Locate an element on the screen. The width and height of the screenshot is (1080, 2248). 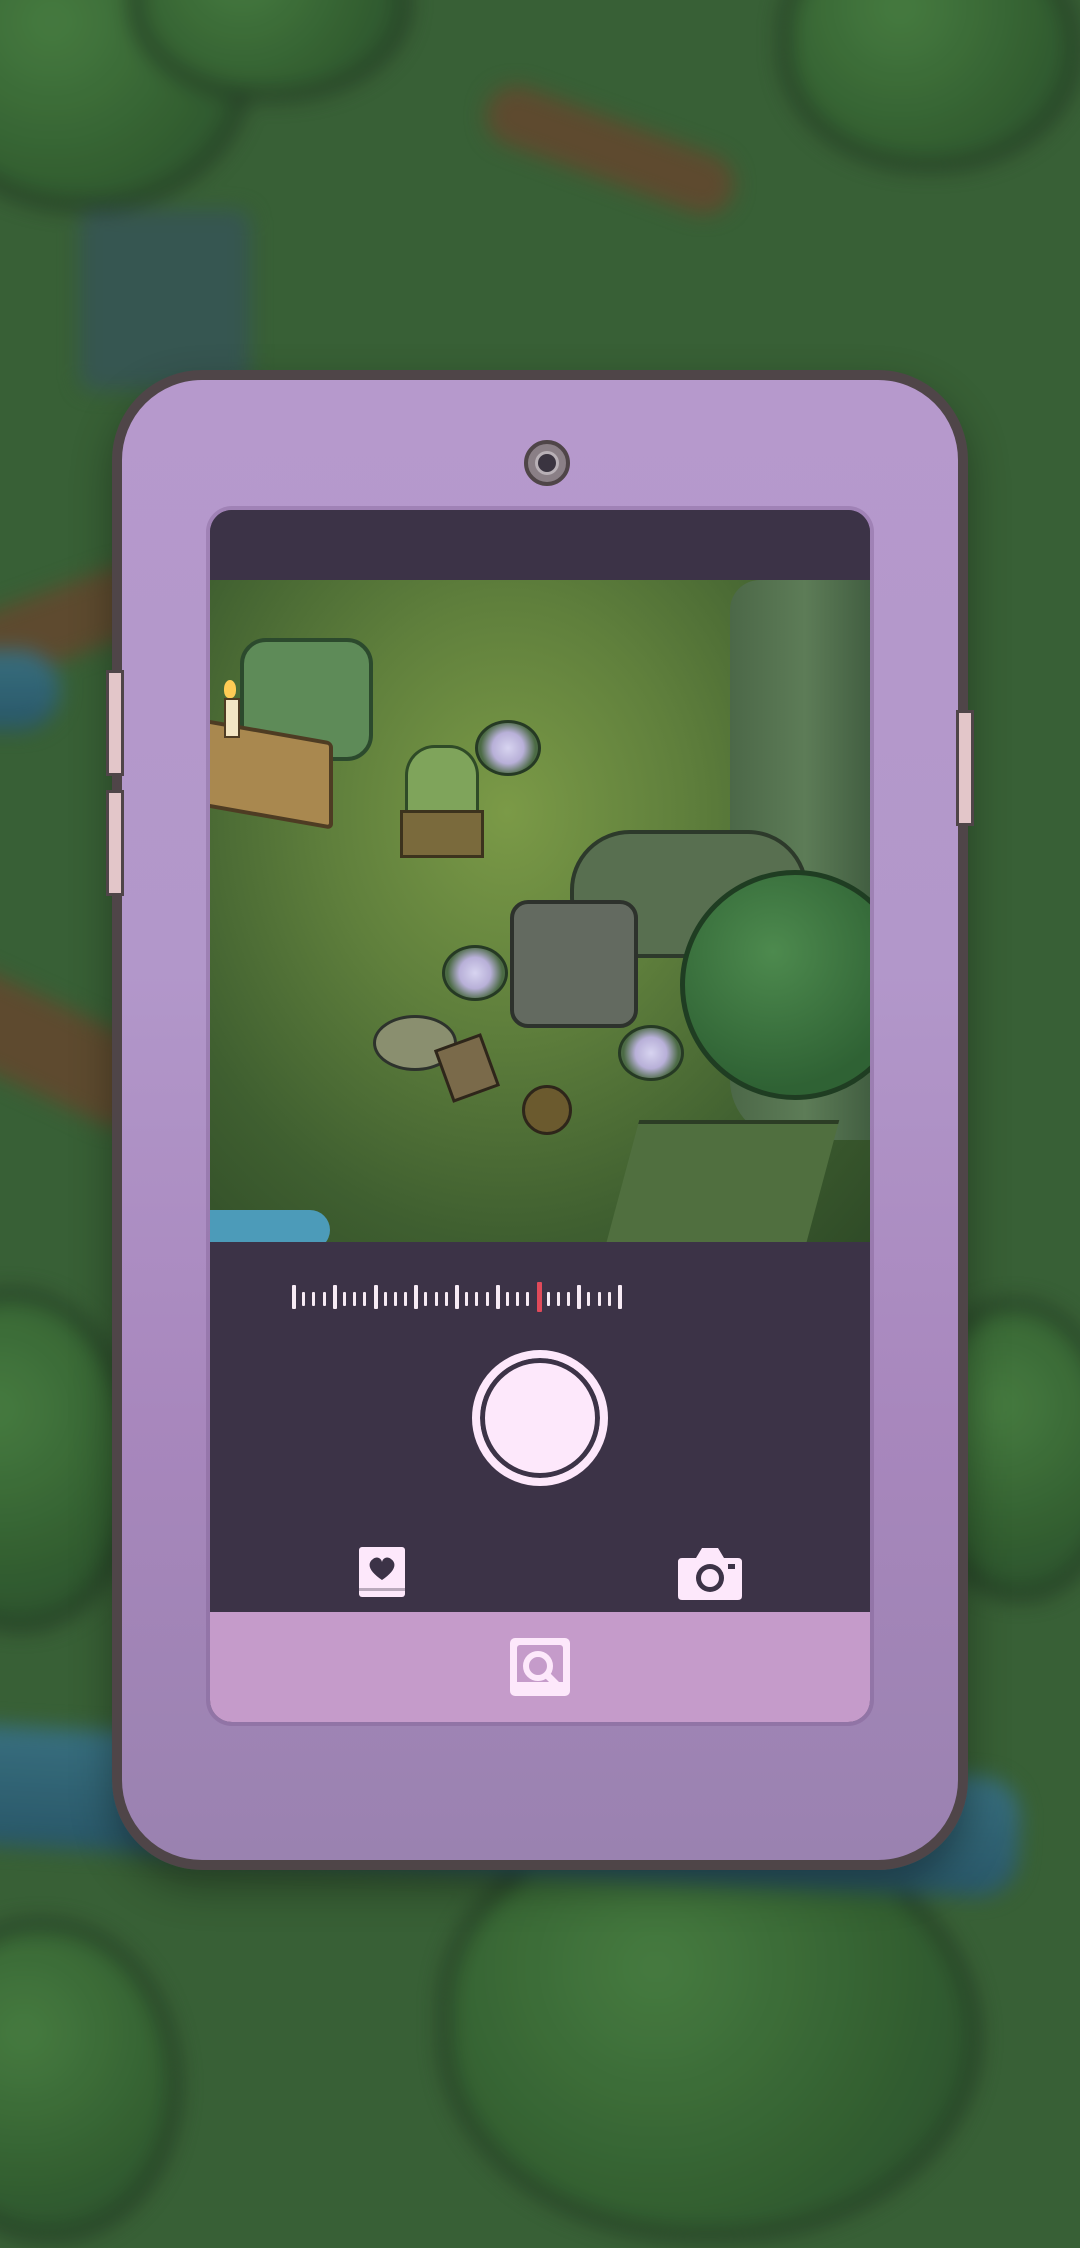
zoom-slider is located at coordinates (458, 1297).